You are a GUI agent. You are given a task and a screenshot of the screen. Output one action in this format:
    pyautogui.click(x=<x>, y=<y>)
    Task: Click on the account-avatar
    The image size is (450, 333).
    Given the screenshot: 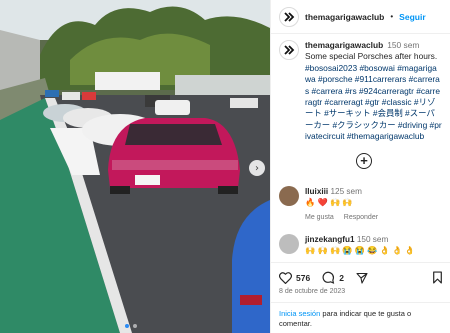 What is the action you would take?
    pyautogui.click(x=289, y=16)
    